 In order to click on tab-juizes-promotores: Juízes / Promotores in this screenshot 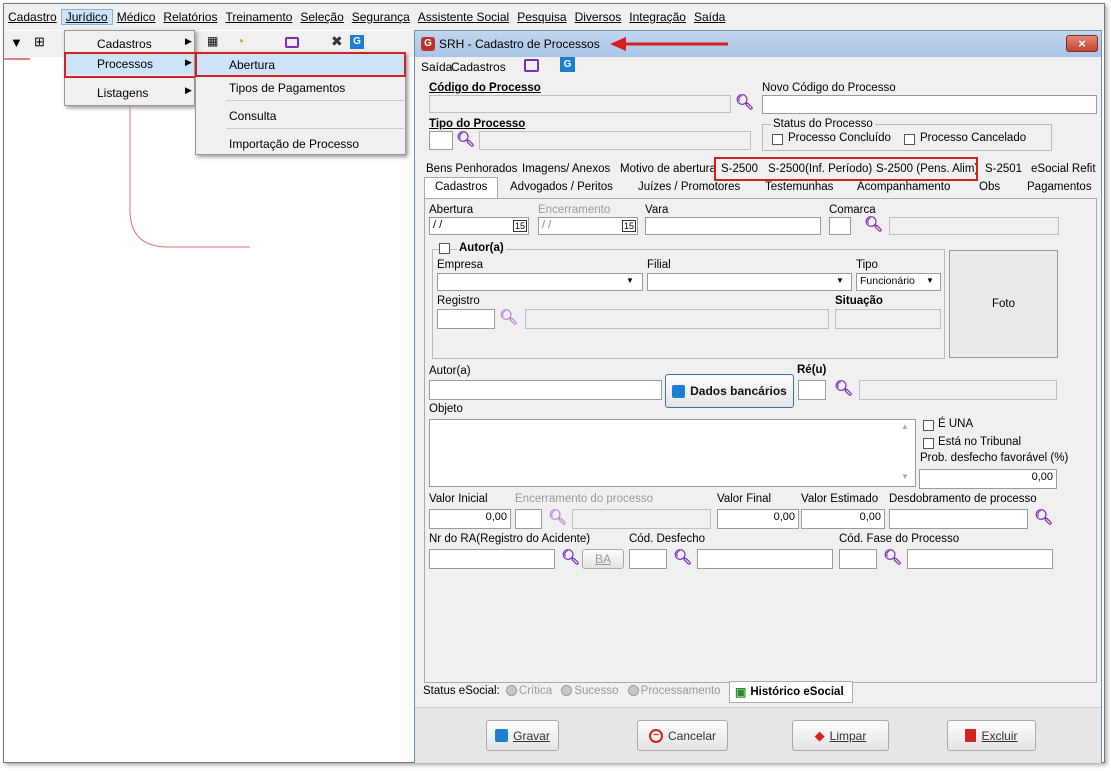, I will do `click(689, 187)`.